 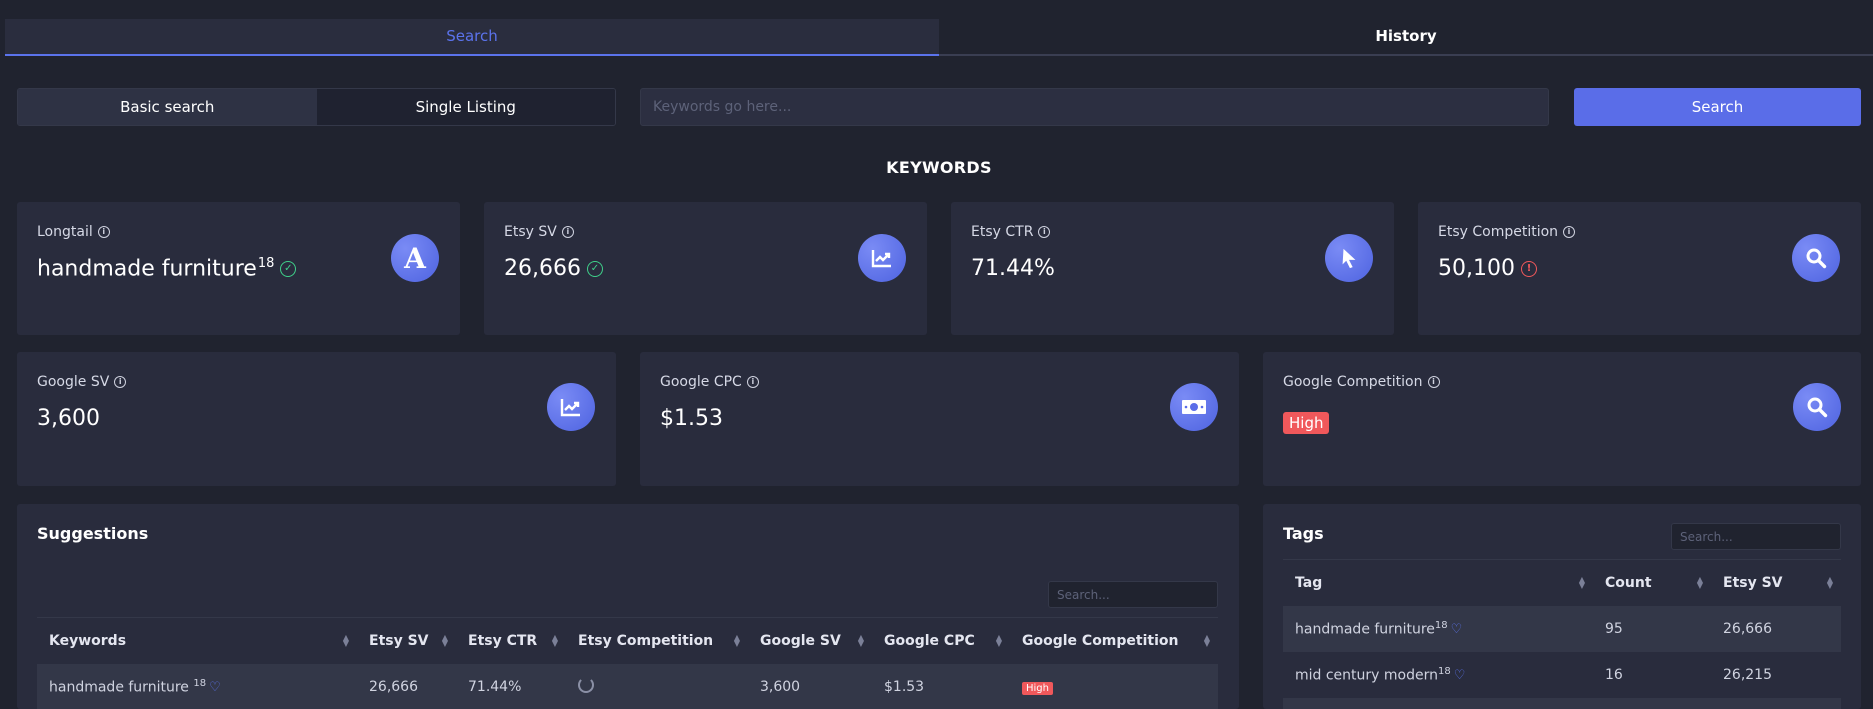 What do you see at coordinates (415, 258) in the screenshot?
I see `letter-a-icon: A` at bounding box center [415, 258].